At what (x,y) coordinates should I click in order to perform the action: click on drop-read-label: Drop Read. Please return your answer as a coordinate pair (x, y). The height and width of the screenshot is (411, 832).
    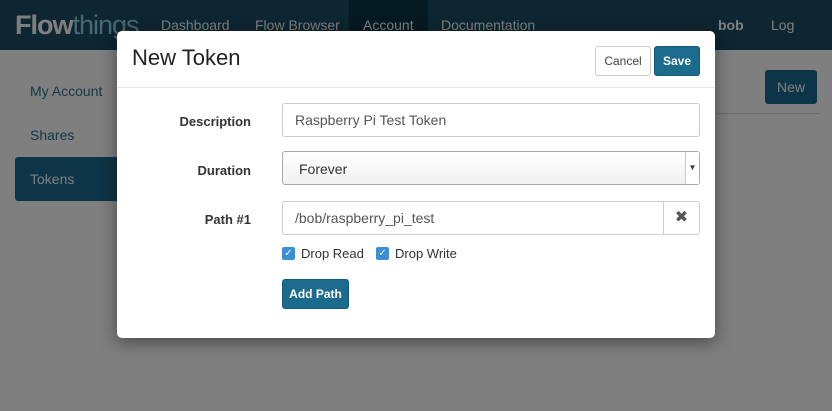
    Looking at the image, I should click on (332, 253).